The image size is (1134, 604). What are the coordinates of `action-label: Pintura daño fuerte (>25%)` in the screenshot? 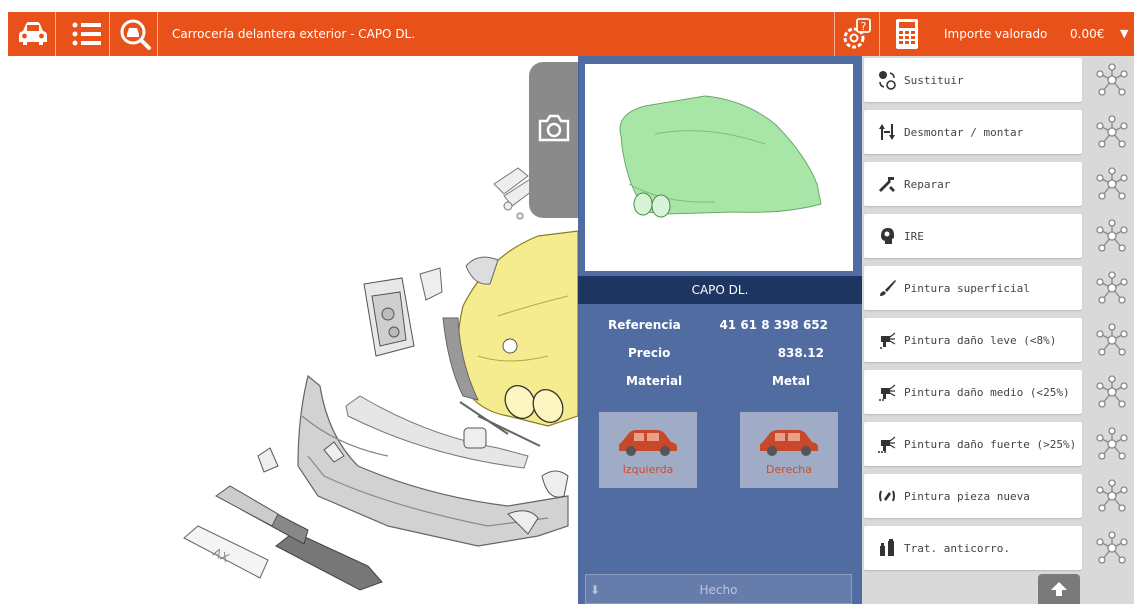 It's located at (990, 444).